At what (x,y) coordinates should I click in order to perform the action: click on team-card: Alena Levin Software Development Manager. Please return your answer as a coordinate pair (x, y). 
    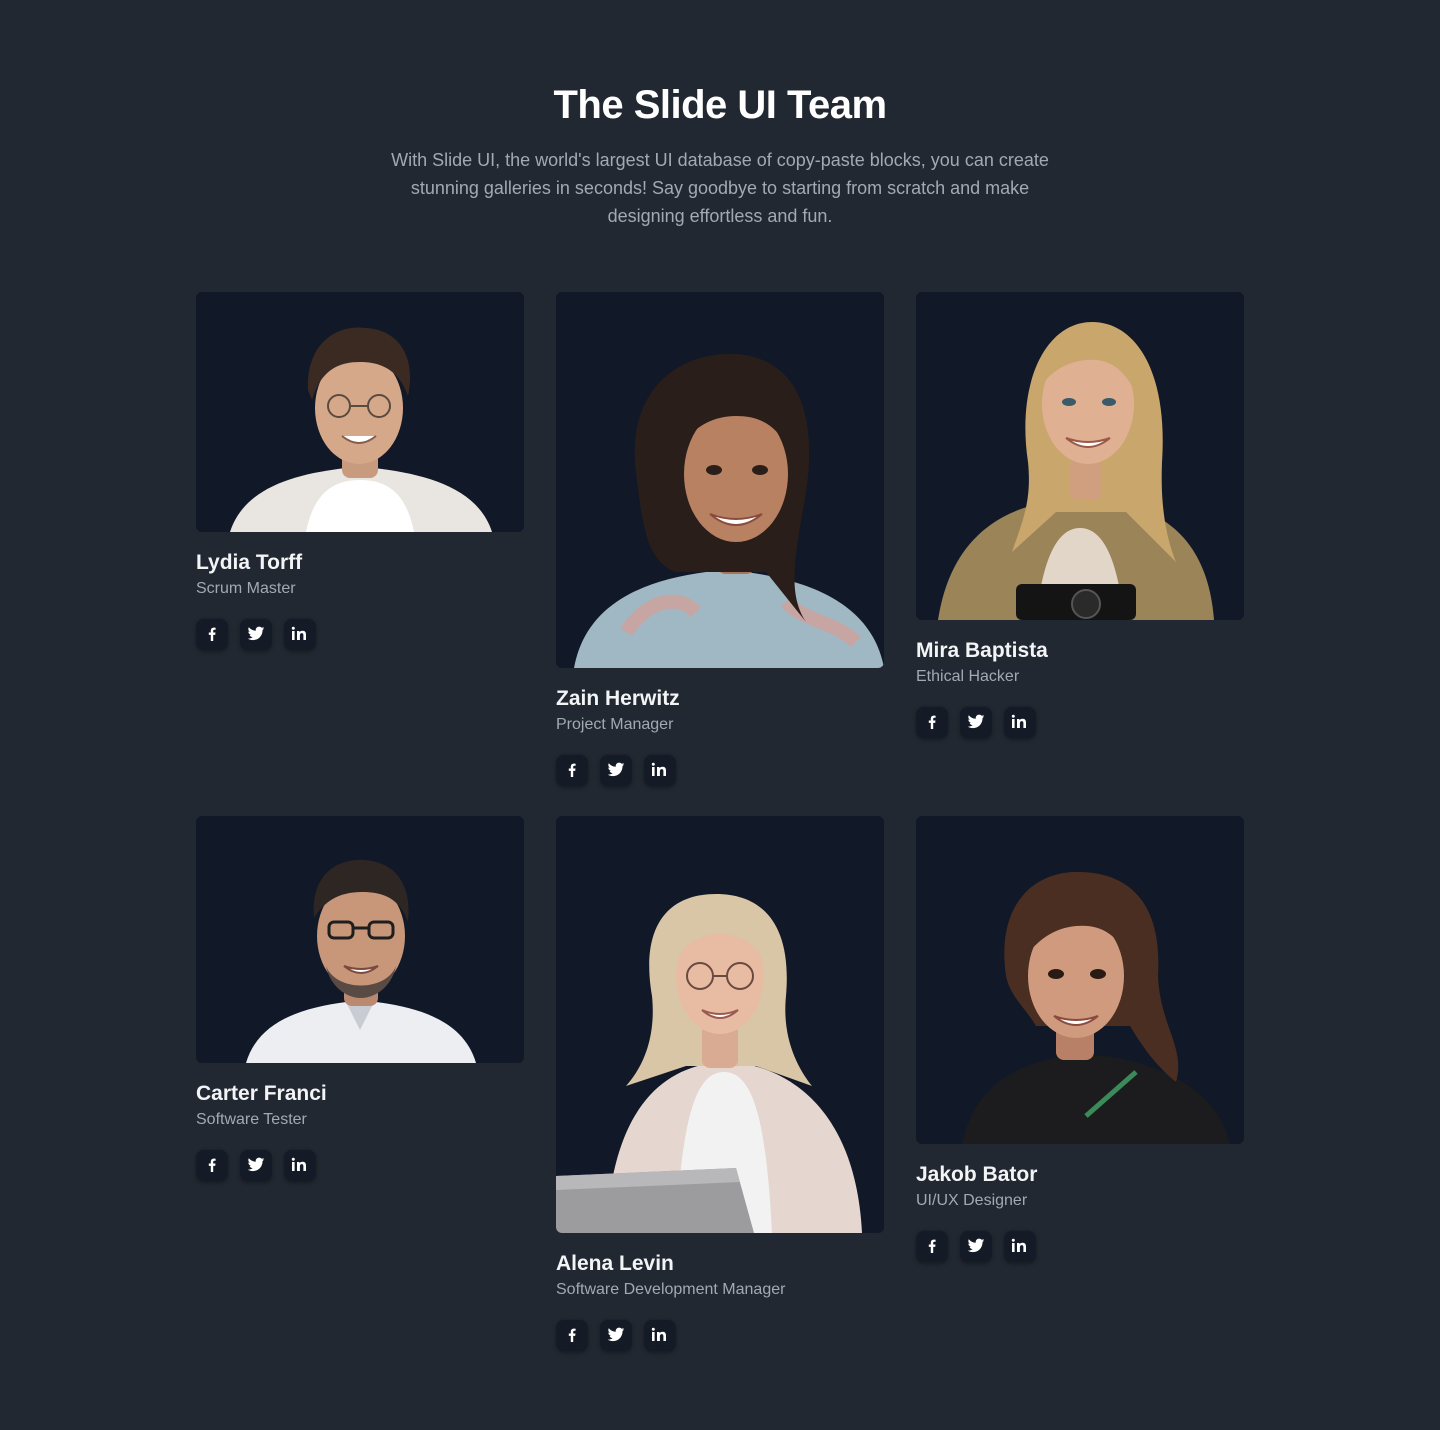
    Looking at the image, I should click on (720, 1083).